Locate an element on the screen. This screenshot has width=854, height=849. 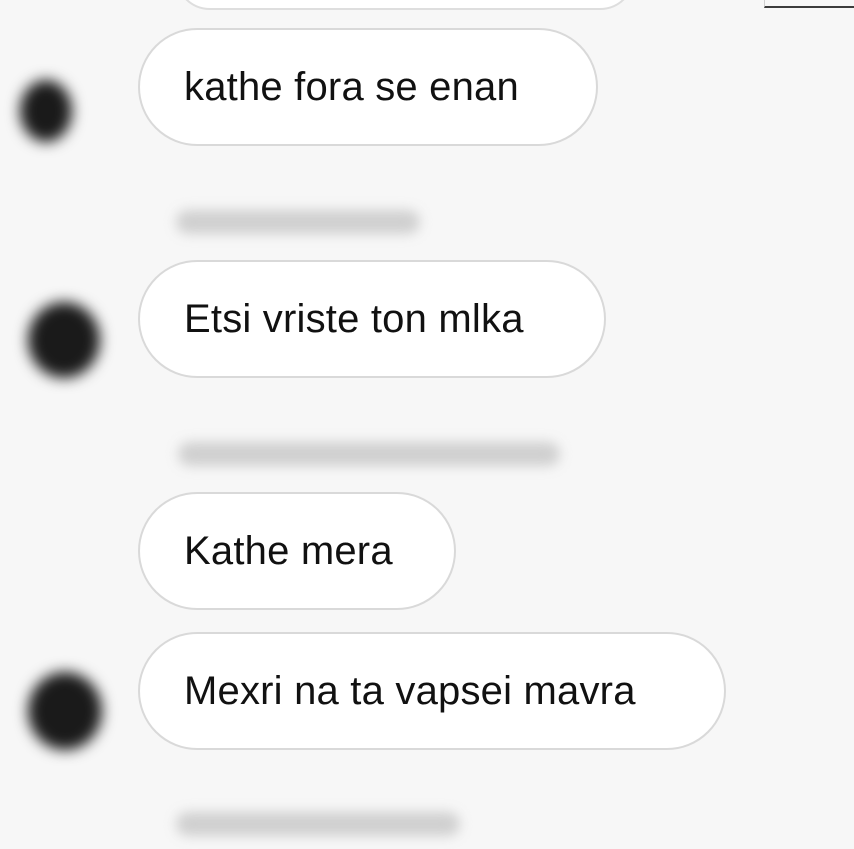
message-bubble: Etsi vriste ton mlka is located at coordinates (372, 319).